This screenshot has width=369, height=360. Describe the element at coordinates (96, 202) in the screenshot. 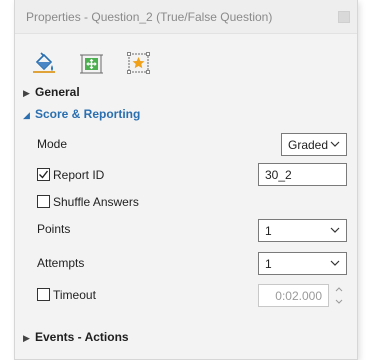

I see `shuffle-answers-label: Shuffle Answers` at that location.